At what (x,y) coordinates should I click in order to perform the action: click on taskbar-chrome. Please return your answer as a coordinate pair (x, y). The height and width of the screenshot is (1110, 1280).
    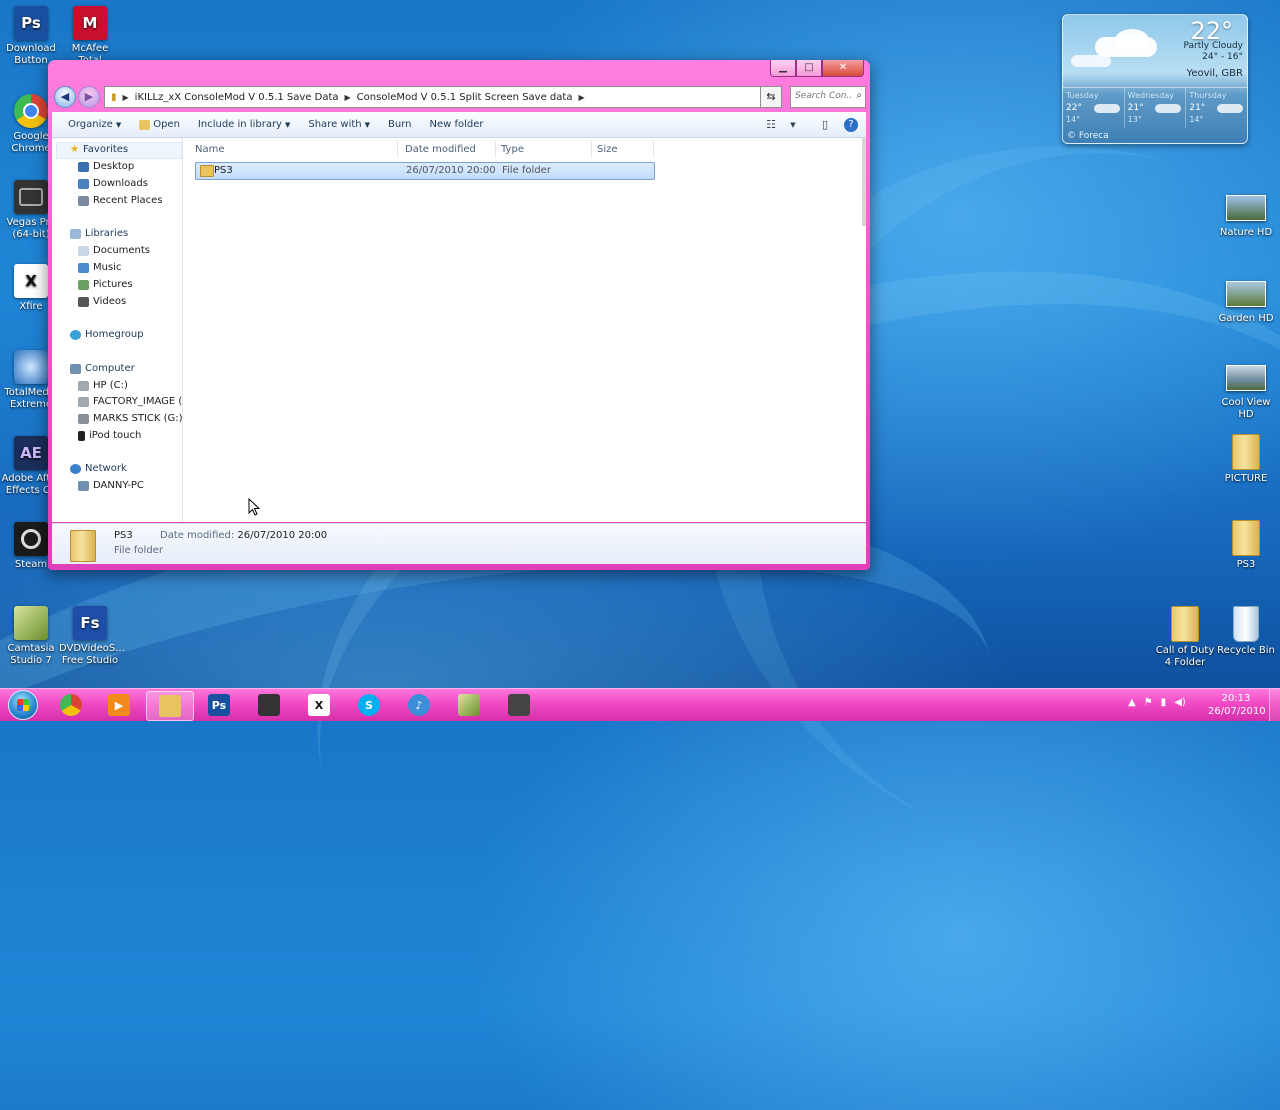
    Looking at the image, I should click on (71, 705).